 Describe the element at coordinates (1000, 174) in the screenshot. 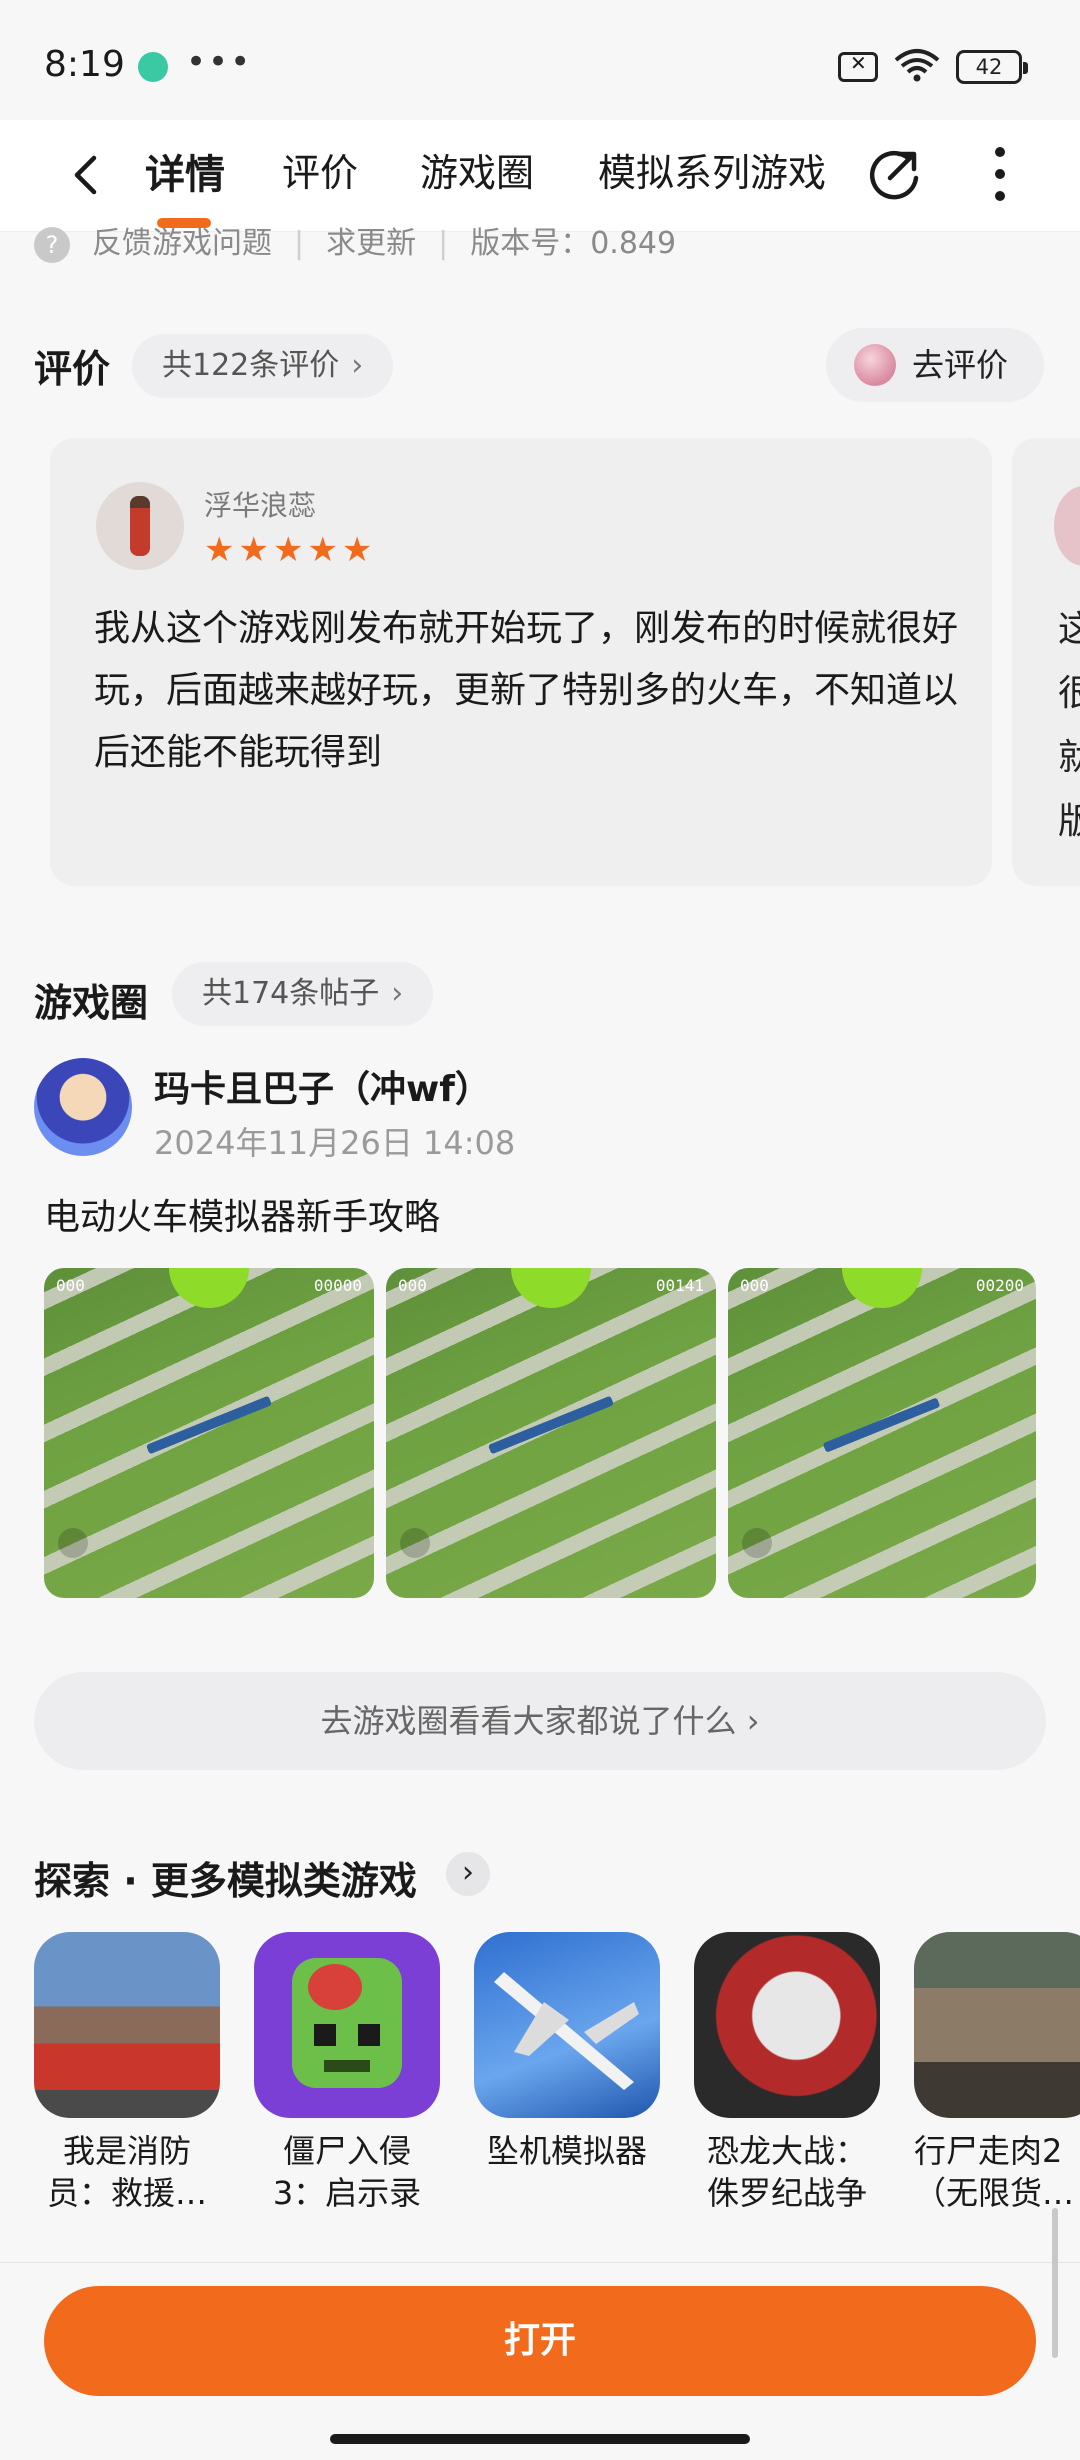

I see `more-menu-icon` at that location.